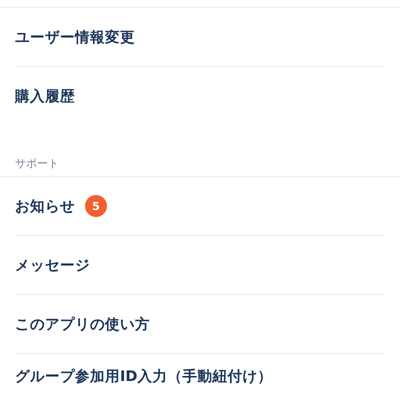  I want to click on section-heading: サポート, so click(37, 163).